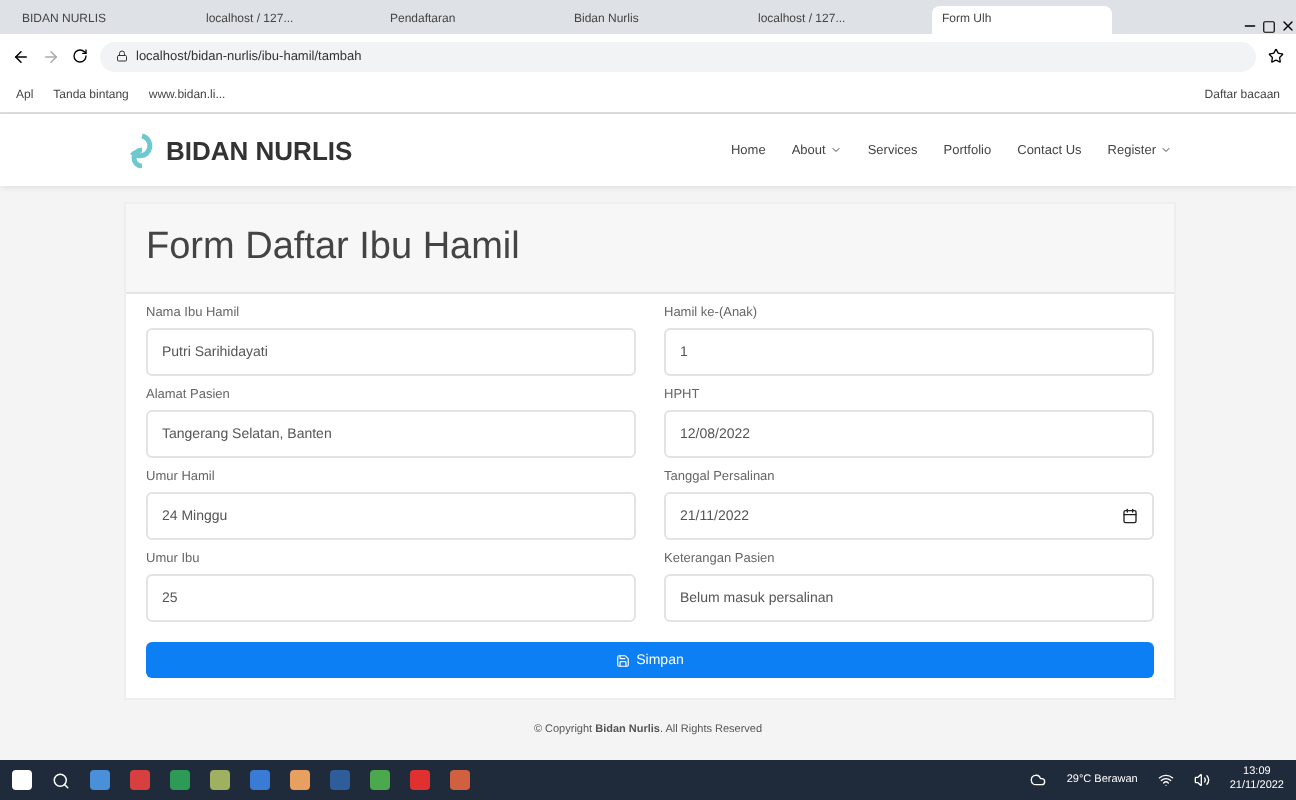  Describe the element at coordinates (259, 150) in the screenshot. I see `brand-name: BIDAN NURLIS` at that location.